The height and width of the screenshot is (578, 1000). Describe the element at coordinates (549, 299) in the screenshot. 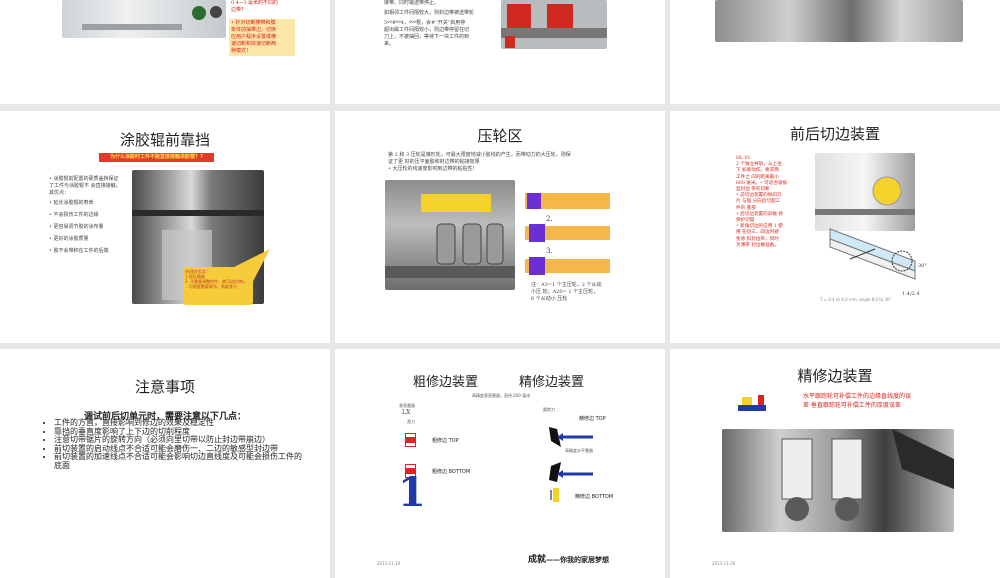

I see `note-line: 6 个从动小 压轮` at that location.